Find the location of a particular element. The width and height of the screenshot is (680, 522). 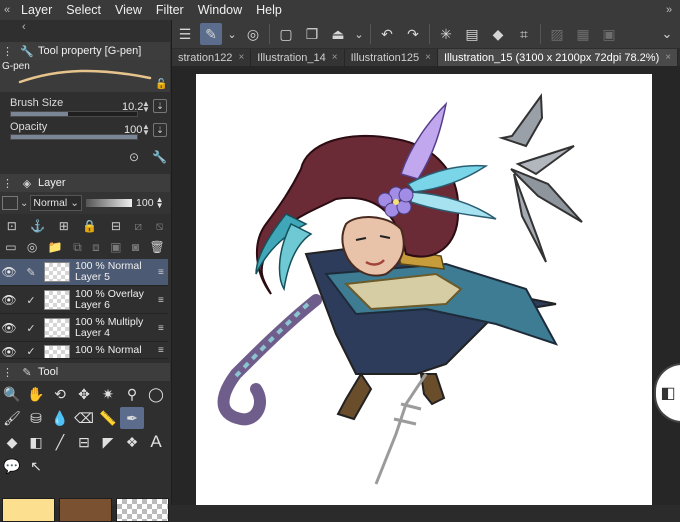

loading-icon: ✳ is located at coordinates (446, 34).